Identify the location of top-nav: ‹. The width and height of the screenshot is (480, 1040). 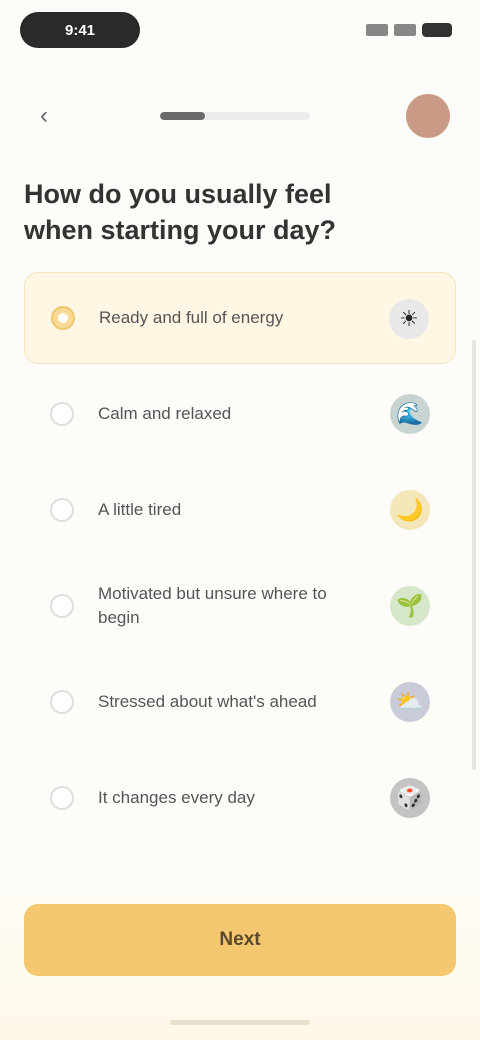
(240, 116).